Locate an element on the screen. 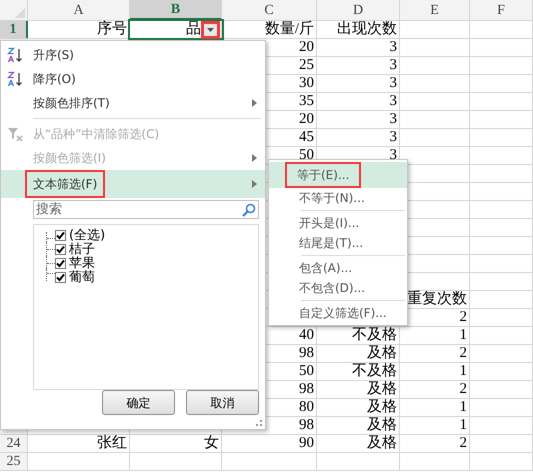 The image size is (533, 472). dropdown-arrow-icon is located at coordinates (210, 30).